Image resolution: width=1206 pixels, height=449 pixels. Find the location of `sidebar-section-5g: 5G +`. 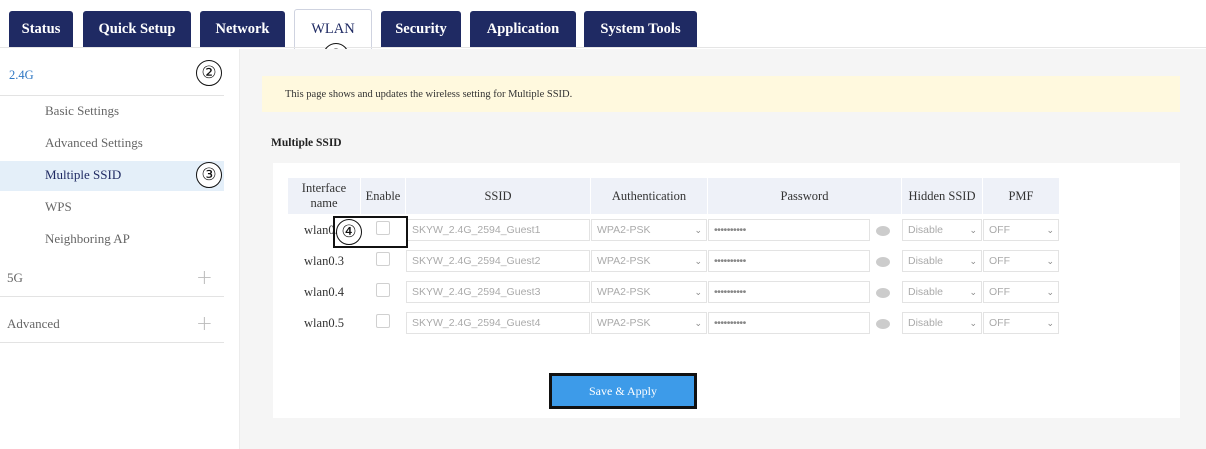

sidebar-section-5g: 5G + is located at coordinates (112, 278).